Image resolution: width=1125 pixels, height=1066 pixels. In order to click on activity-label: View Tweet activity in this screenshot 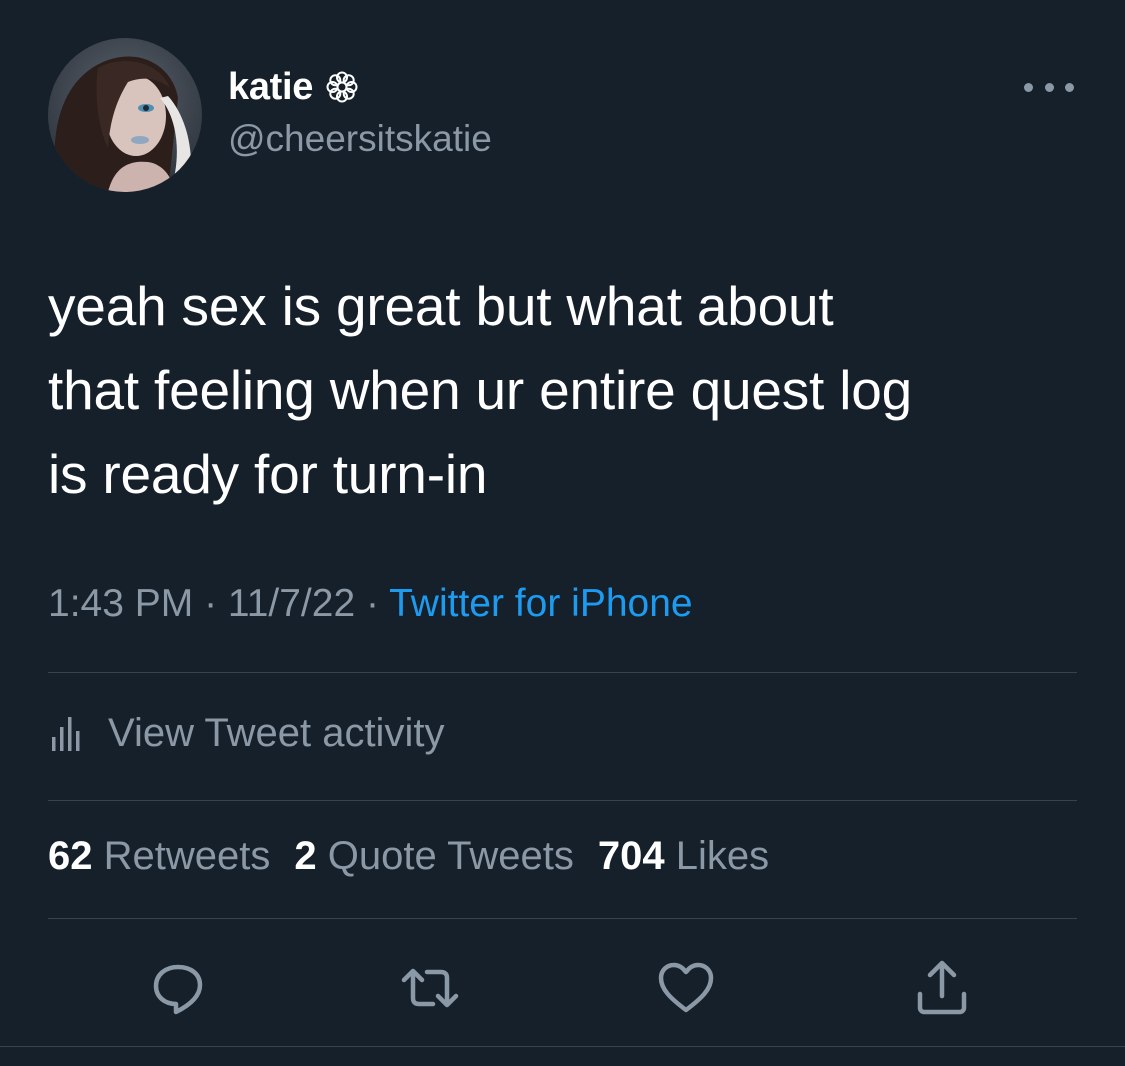, I will do `click(276, 732)`.